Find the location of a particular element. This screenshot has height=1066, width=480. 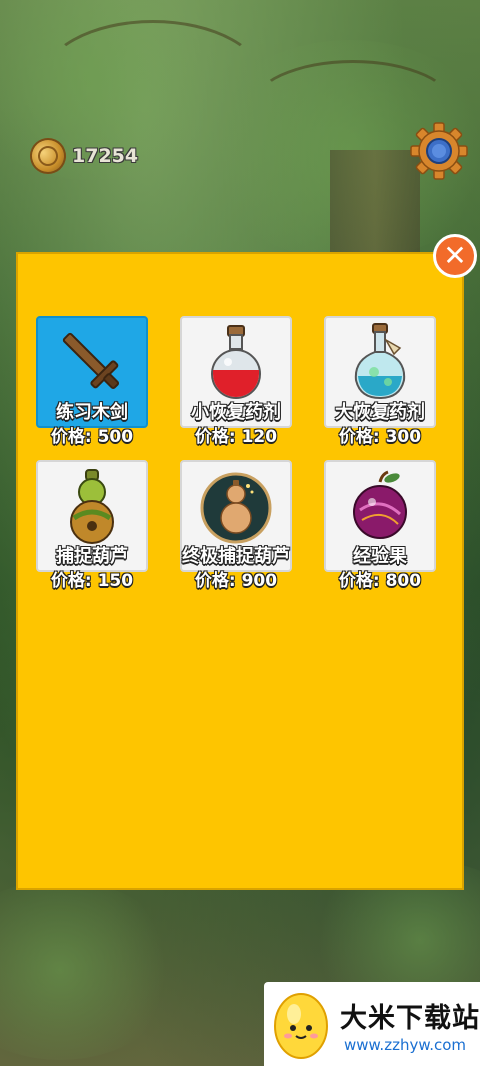

item-price: 价格: 150 is located at coordinates (92, 581).